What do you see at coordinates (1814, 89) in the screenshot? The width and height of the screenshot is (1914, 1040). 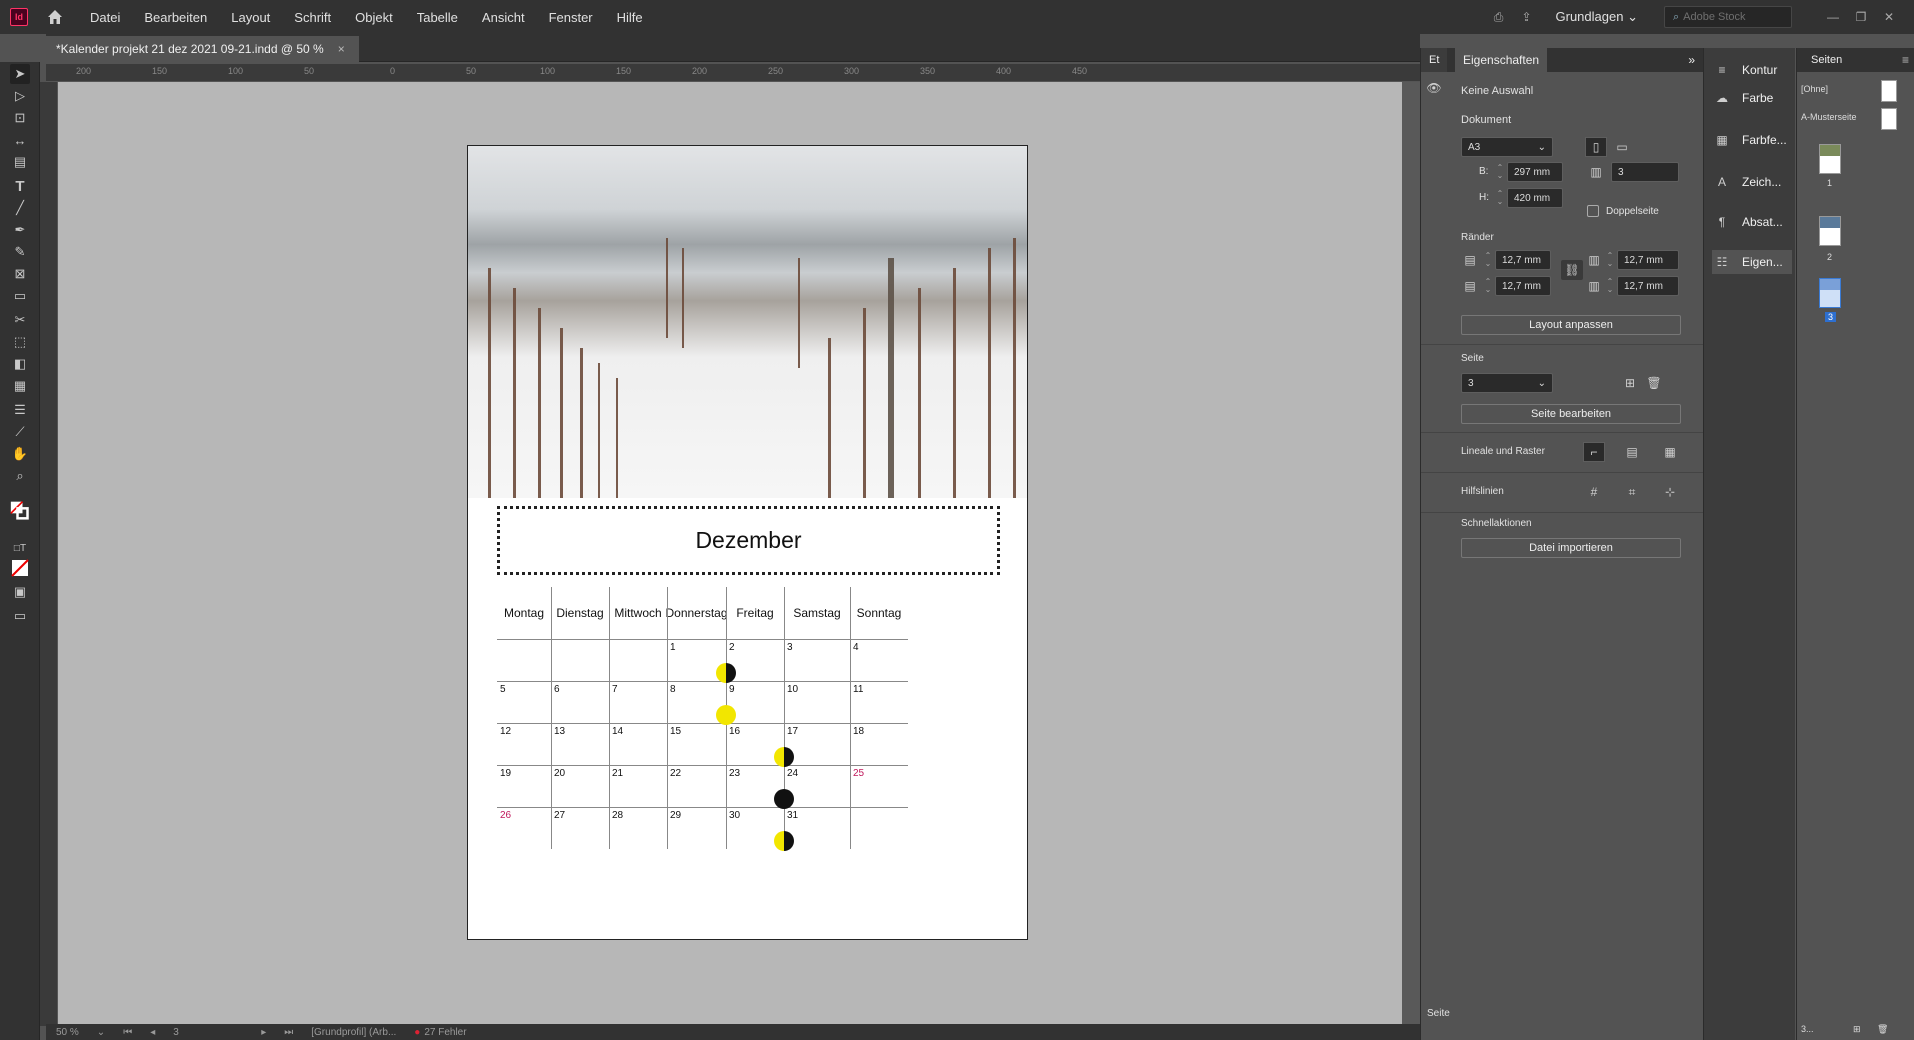 I see `none-master-label: [Ohne]` at bounding box center [1814, 89].